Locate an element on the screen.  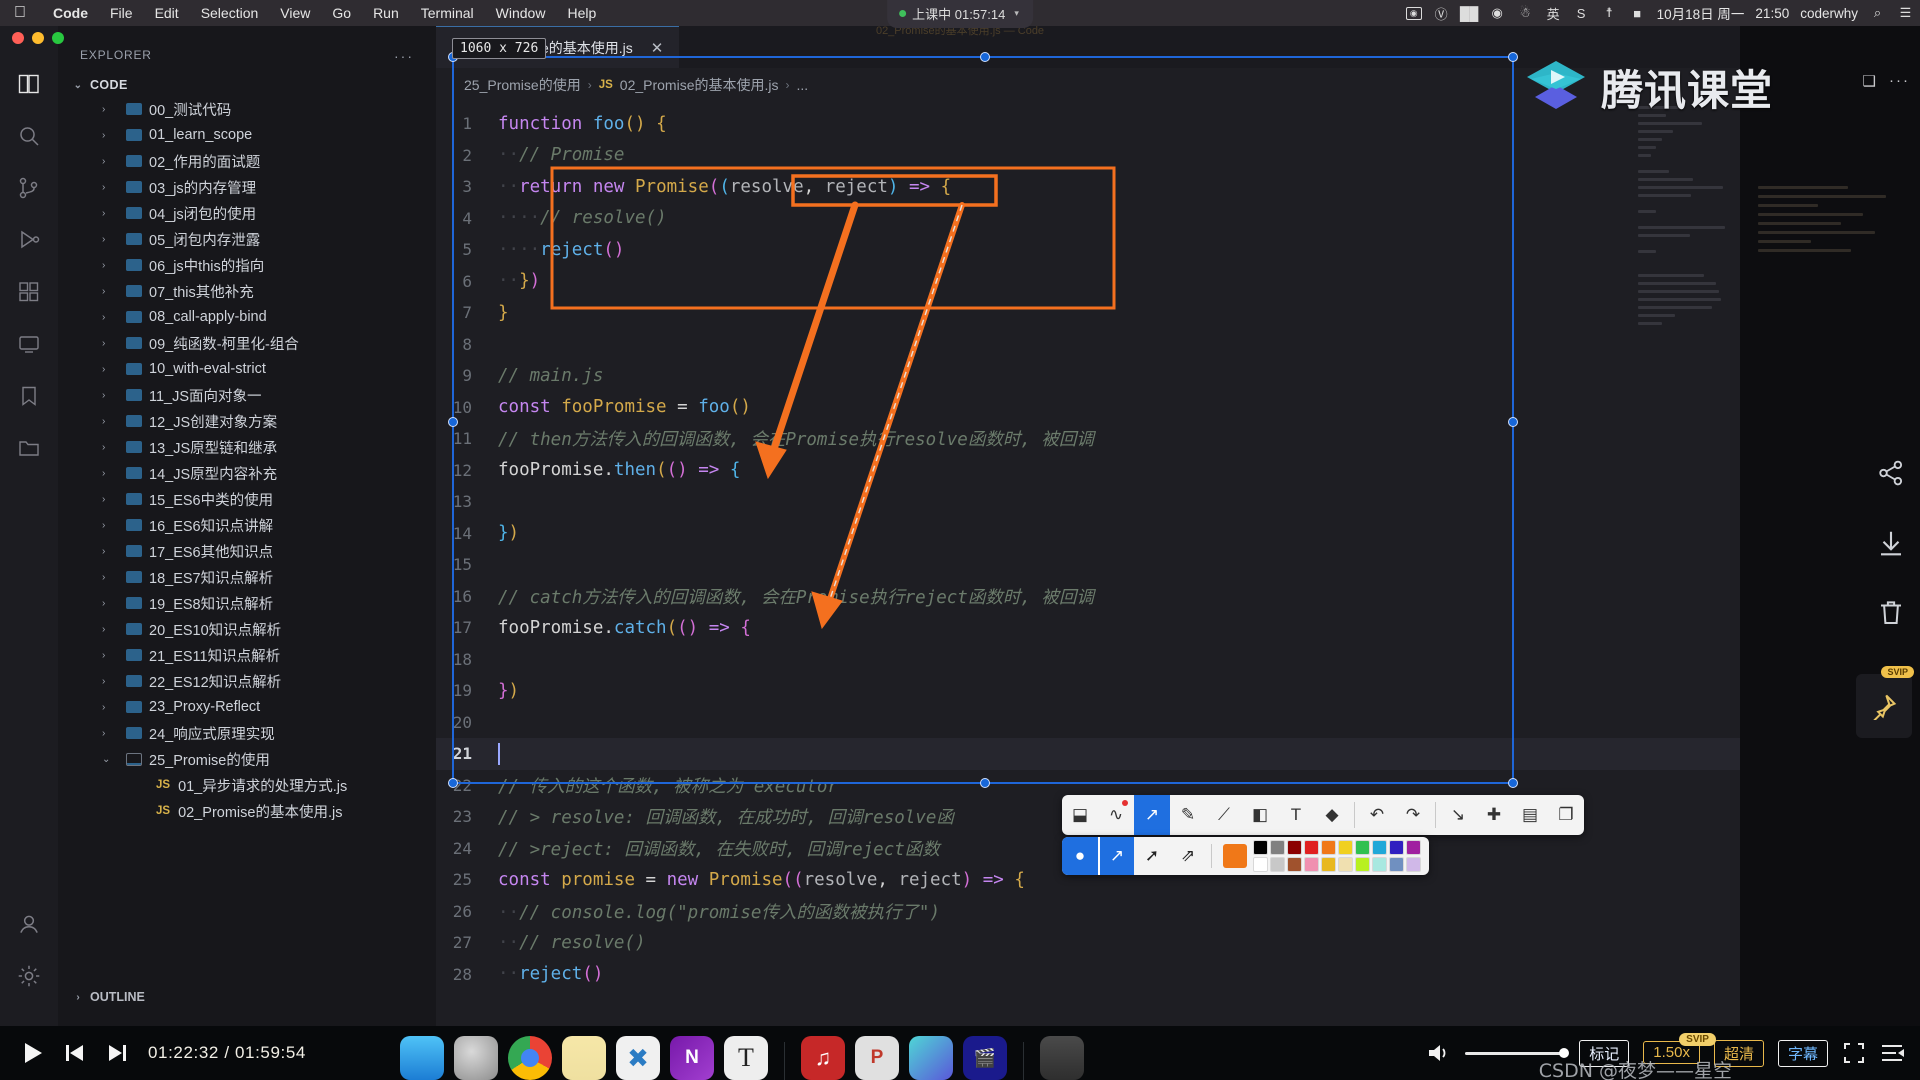
gear-icon is located at coordinates (29, 976).